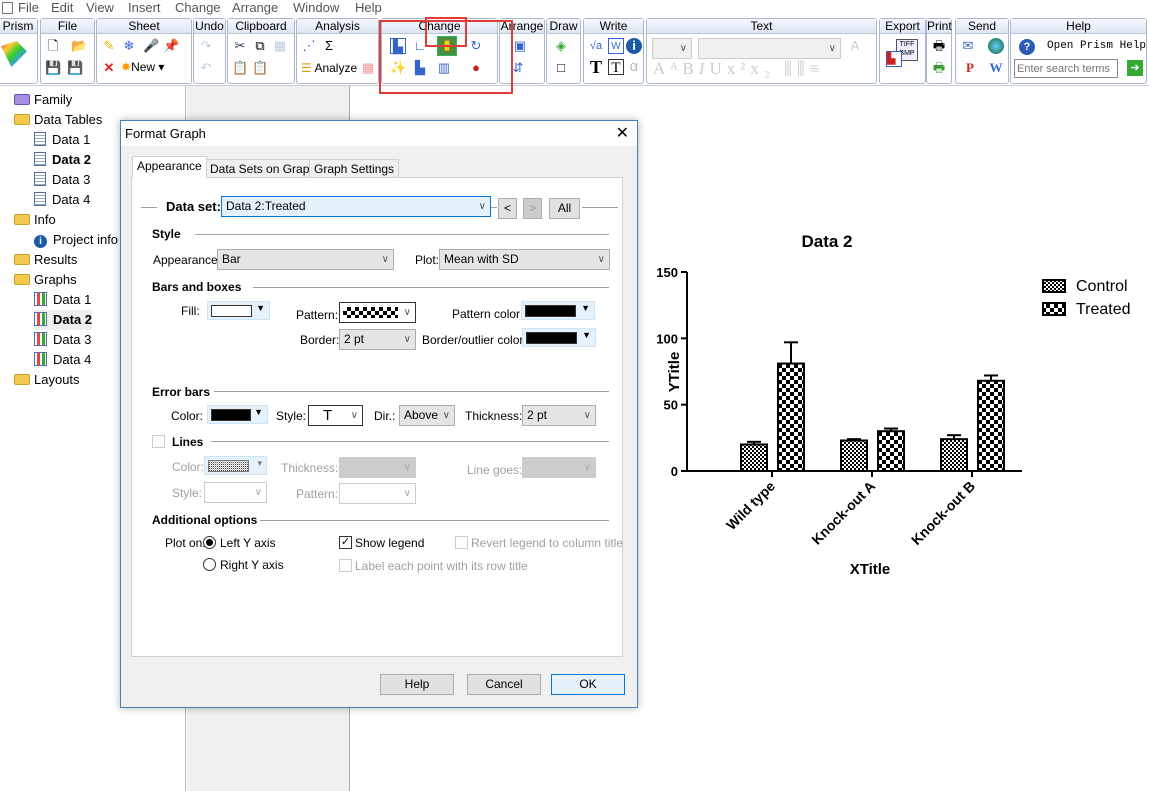 The height and width of the screenshot is (791, 1149). I want to click on help-button: Help, so click(417, 684).